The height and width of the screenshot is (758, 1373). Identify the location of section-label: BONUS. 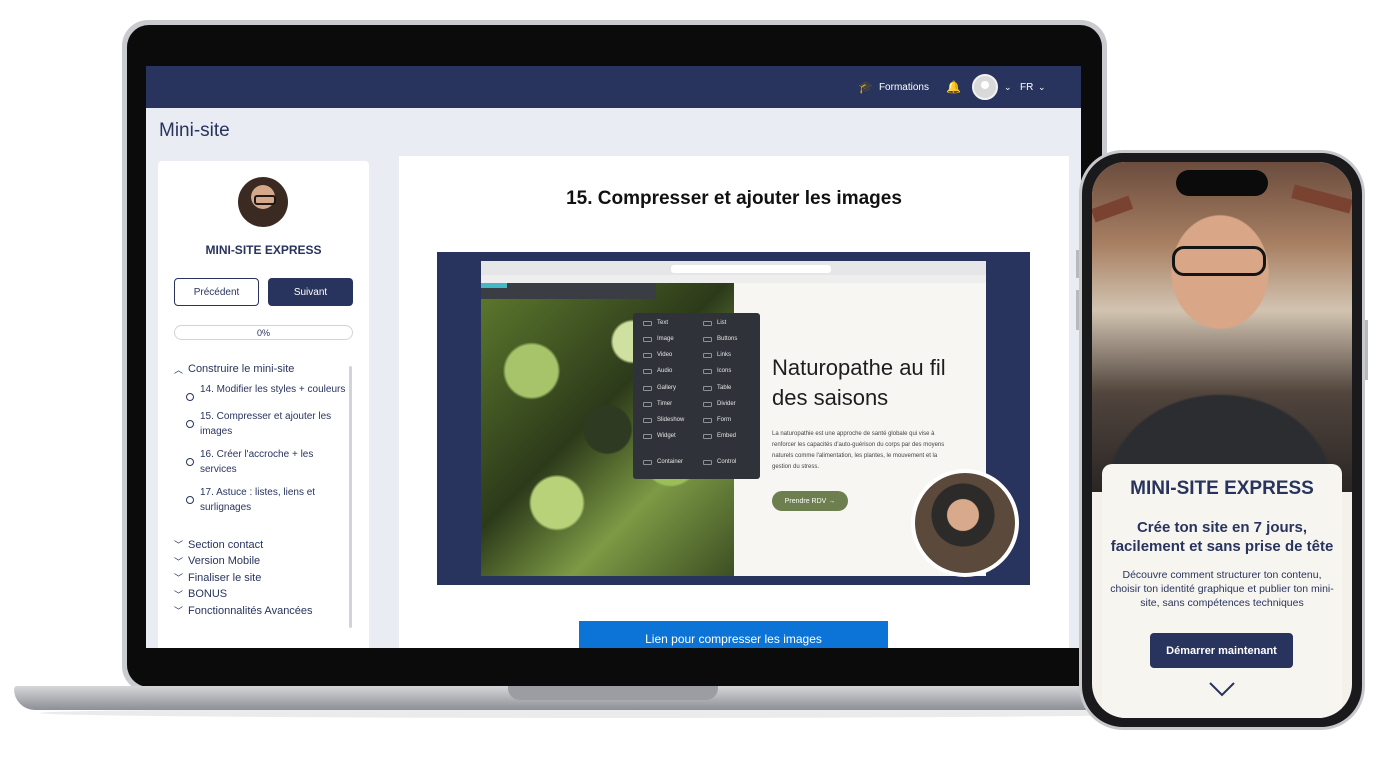
(208, 594).